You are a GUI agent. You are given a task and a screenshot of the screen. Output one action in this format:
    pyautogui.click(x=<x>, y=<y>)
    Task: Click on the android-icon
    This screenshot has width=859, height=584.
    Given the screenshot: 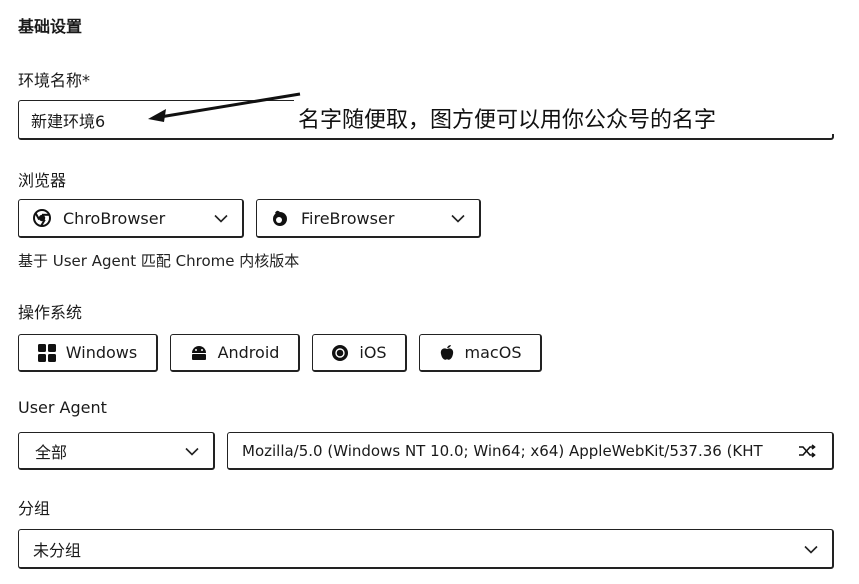 What is the action you would take?
    pyautogui.click(x=199, y=353)
    